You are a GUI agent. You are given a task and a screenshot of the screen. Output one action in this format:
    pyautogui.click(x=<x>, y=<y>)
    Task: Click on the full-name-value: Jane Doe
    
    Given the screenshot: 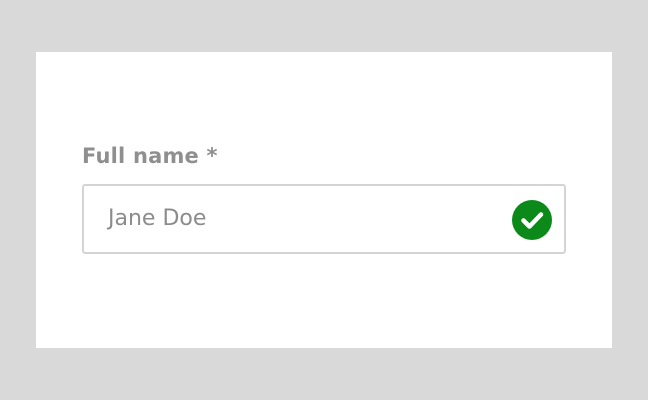 What is the action you would take?
    pyautogui.click(x=157, y=219)
    